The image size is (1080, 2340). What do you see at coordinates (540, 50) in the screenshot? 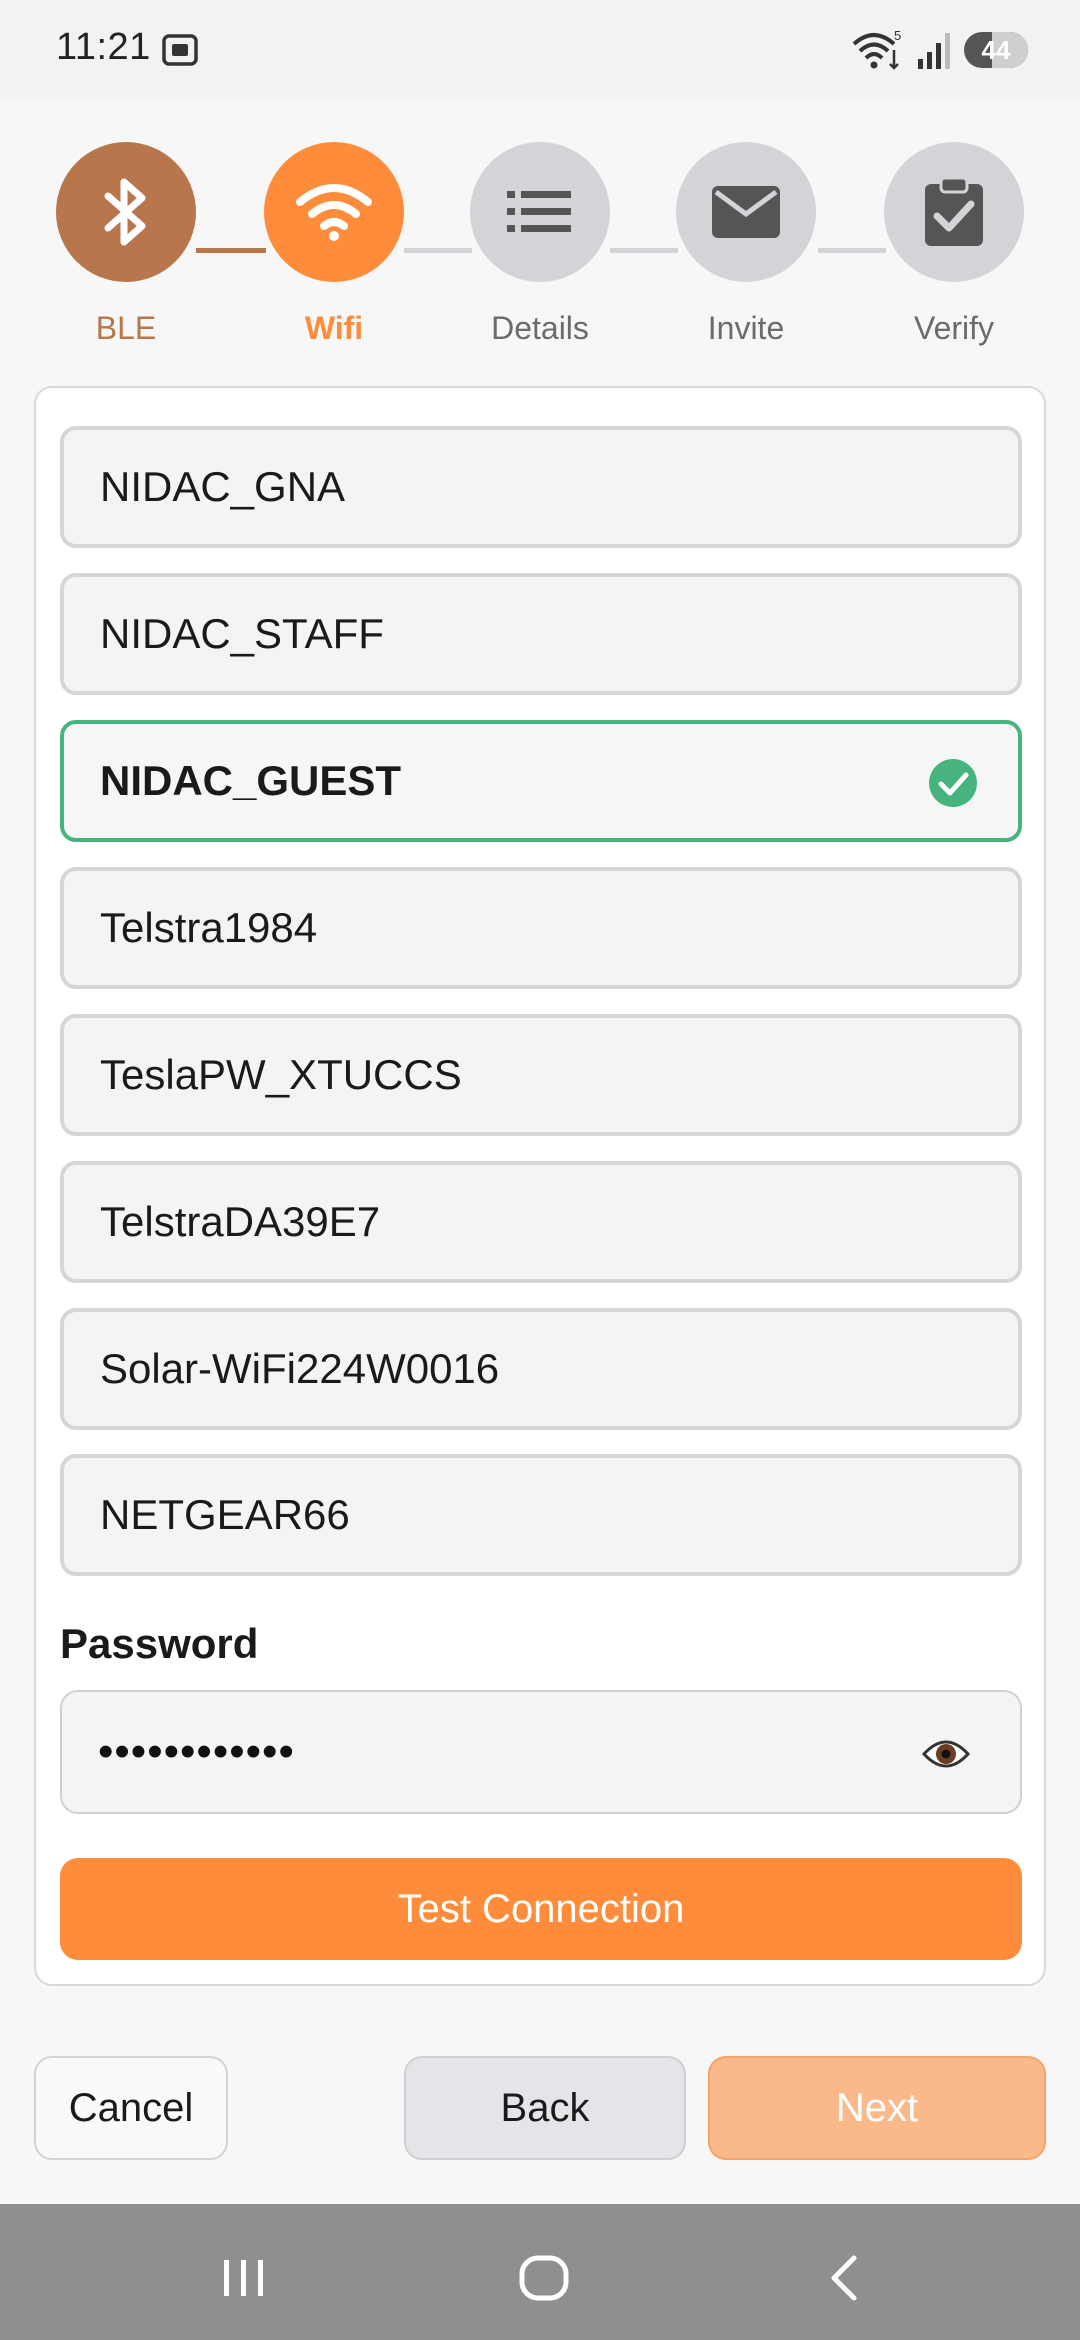
I see `status-bar: 11:21 5 44` at bounding box center [540, 50].